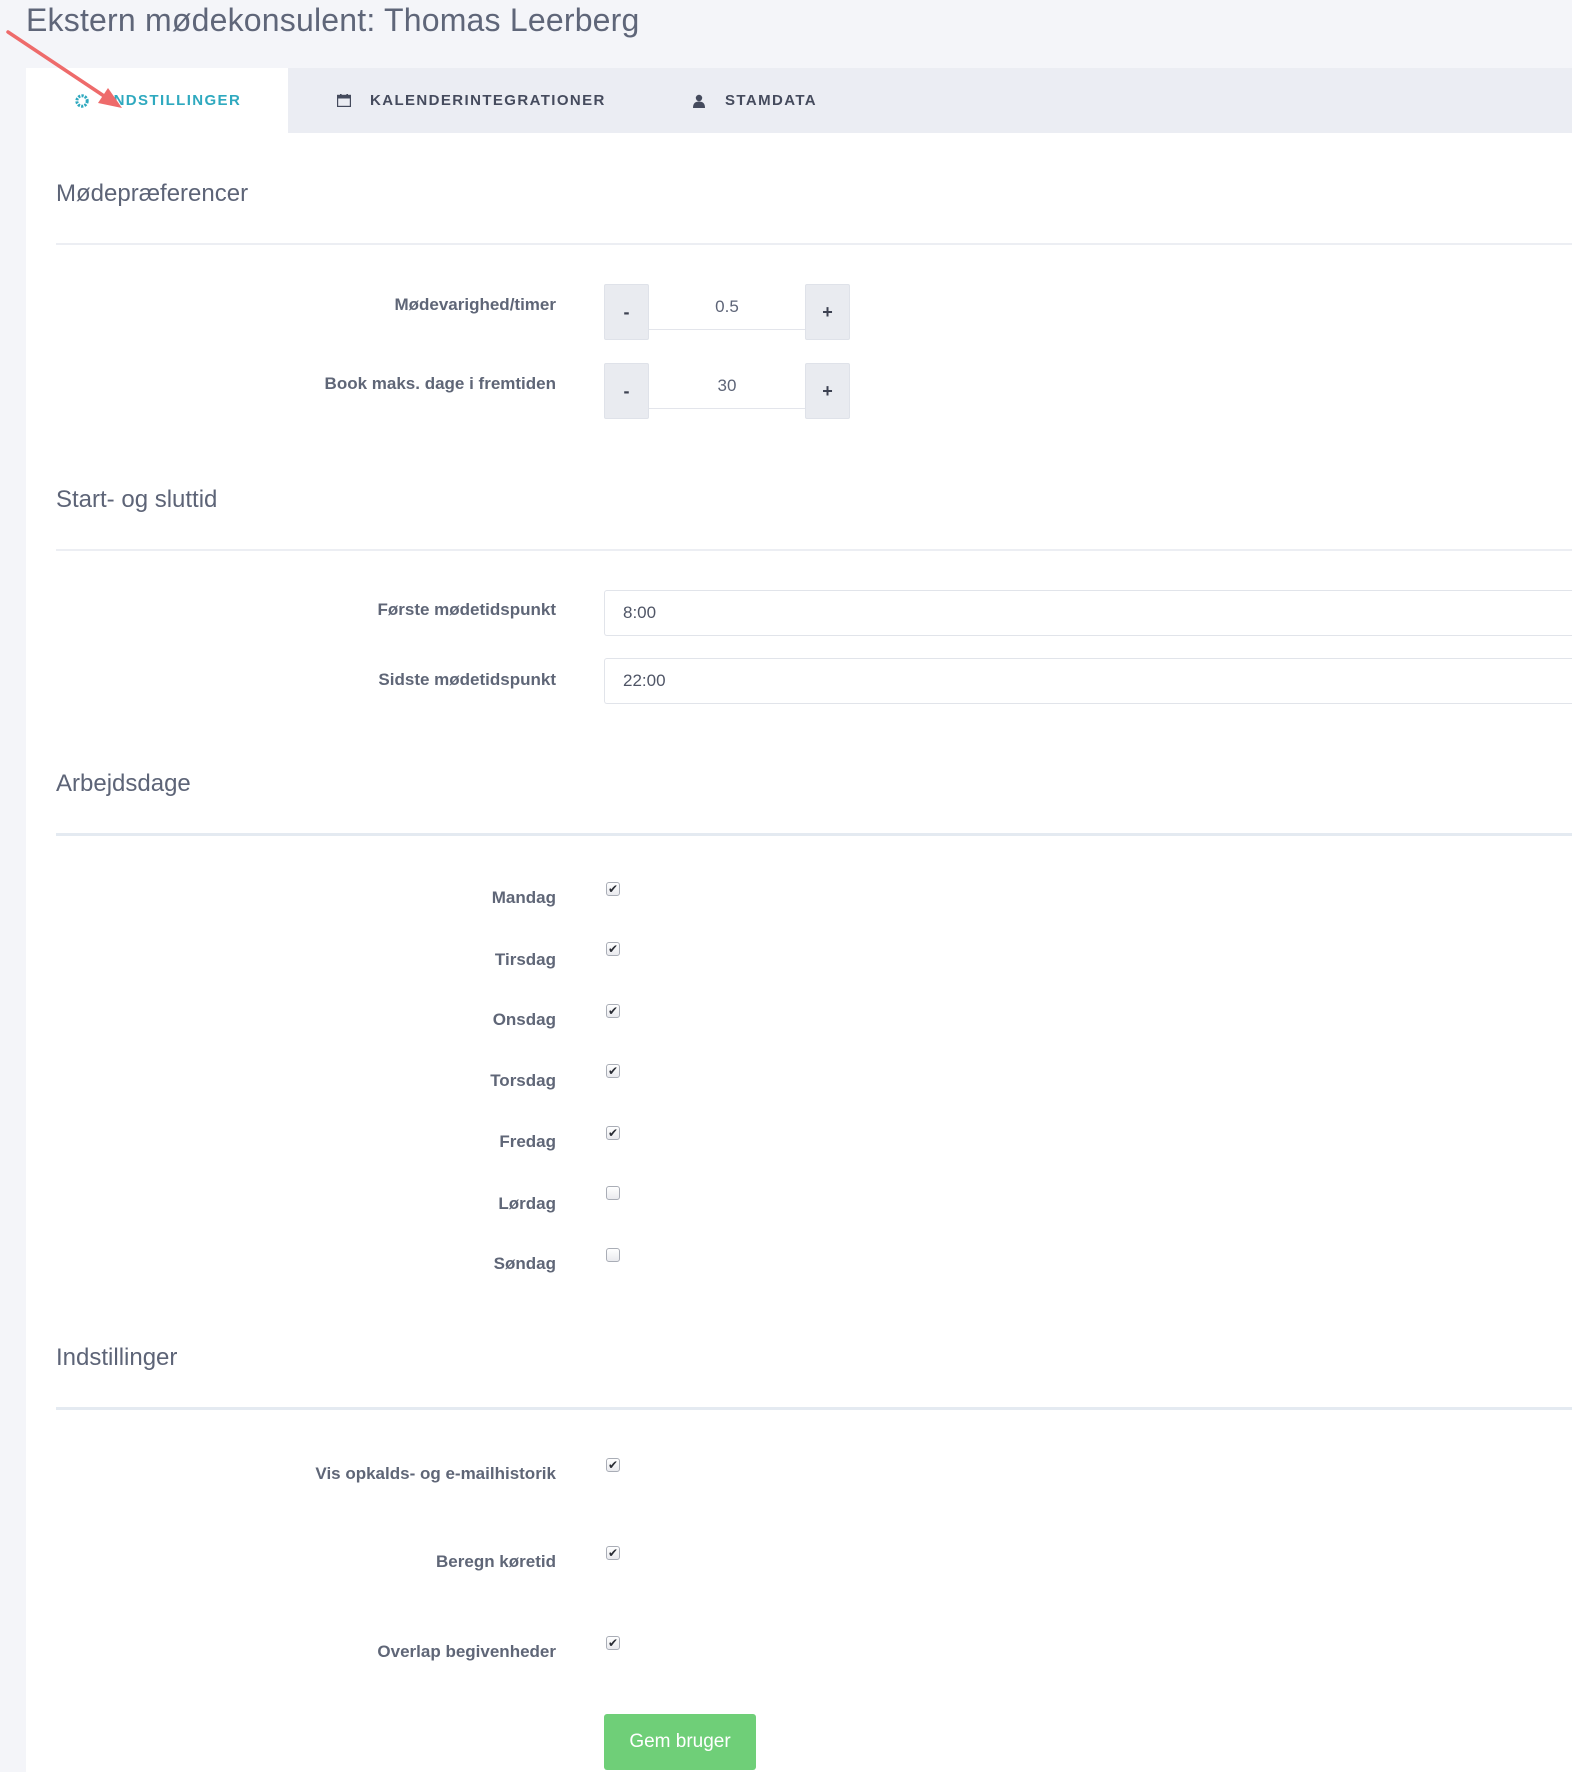  I want to click on workday-label-torsdag: Torsdag, so click(523, 1080).